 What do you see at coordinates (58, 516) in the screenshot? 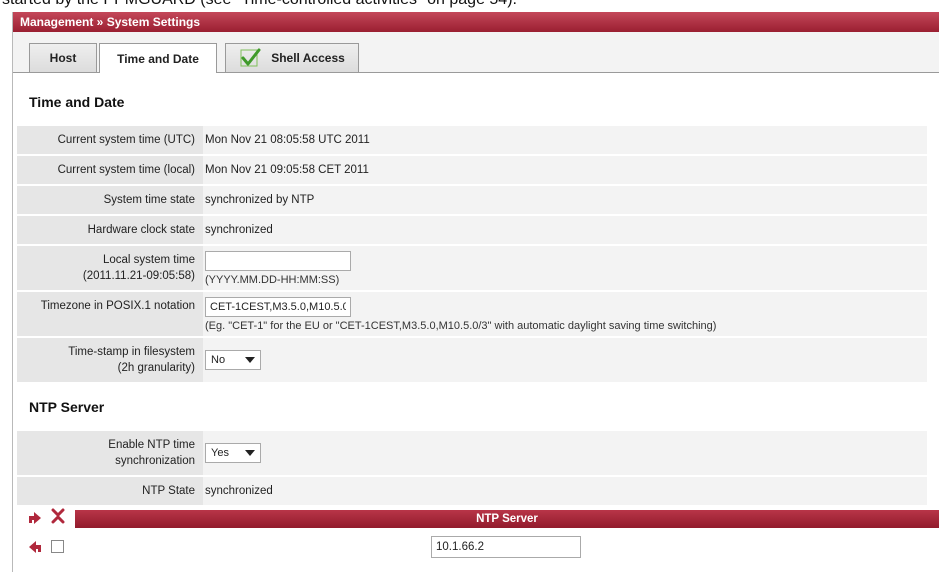
I see `delete-rows-icon` at bounding box center [58, 516].